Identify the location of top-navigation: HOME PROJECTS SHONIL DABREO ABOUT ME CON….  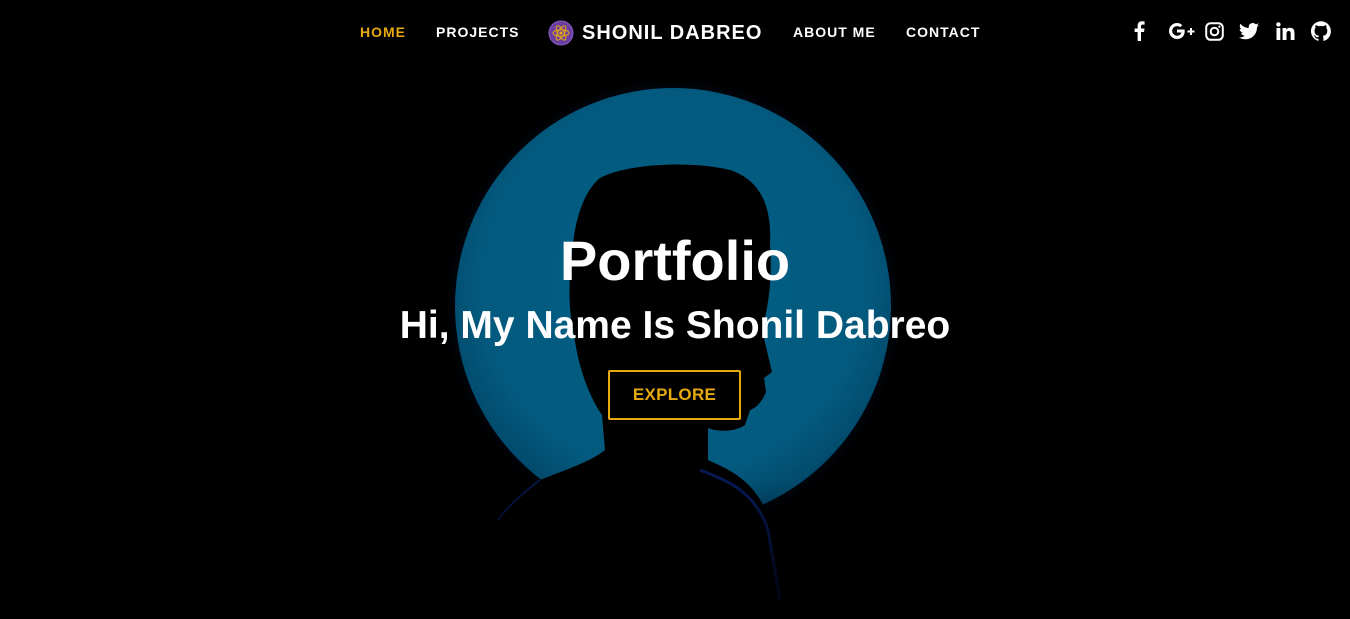
(675, 32).